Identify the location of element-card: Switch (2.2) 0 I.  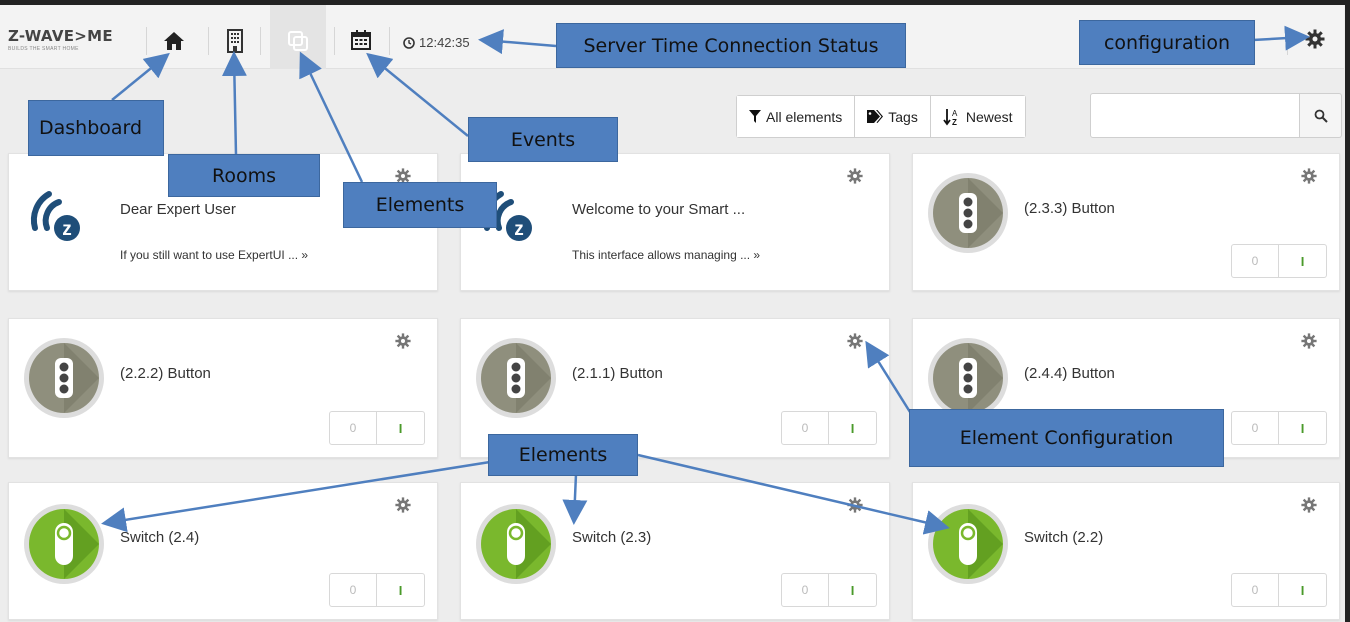
(1126, 551).